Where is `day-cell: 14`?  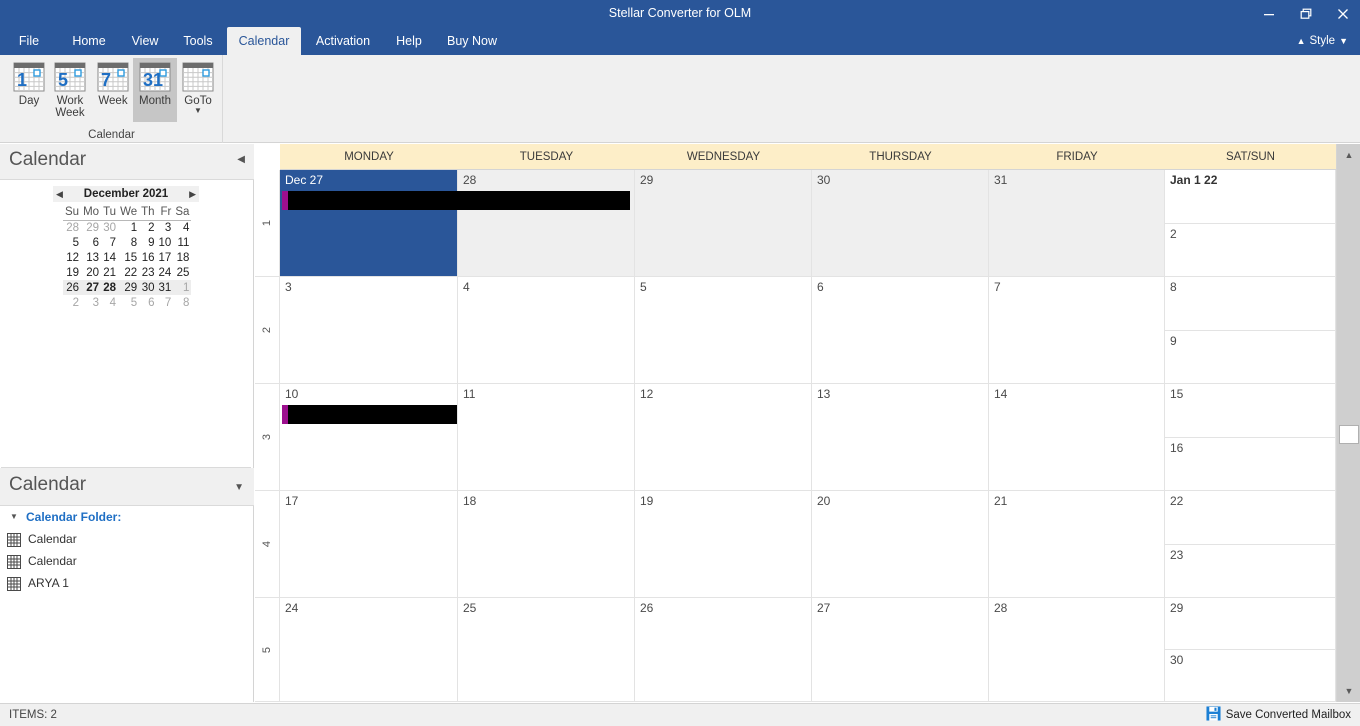 day-cell: 14 is located at coordinates (1077, 437).